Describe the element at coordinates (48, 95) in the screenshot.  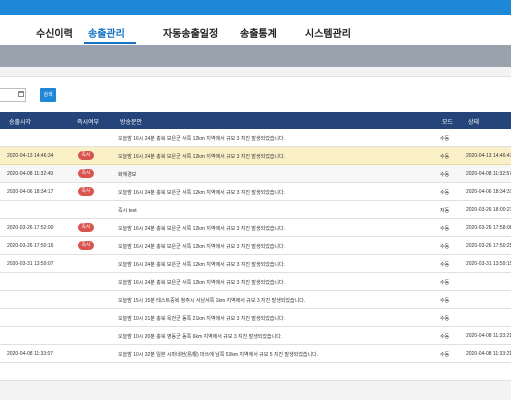
I see `search-button: 검색` at that location.